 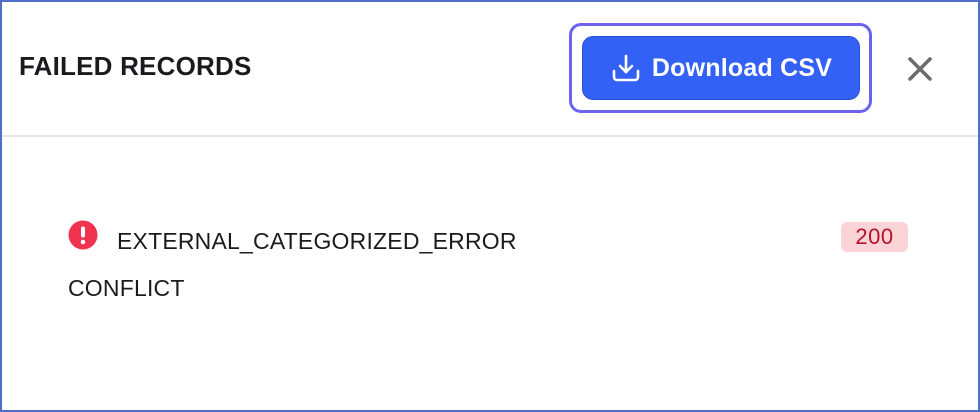 I want to click on close-button, so click(x=920, y=69).